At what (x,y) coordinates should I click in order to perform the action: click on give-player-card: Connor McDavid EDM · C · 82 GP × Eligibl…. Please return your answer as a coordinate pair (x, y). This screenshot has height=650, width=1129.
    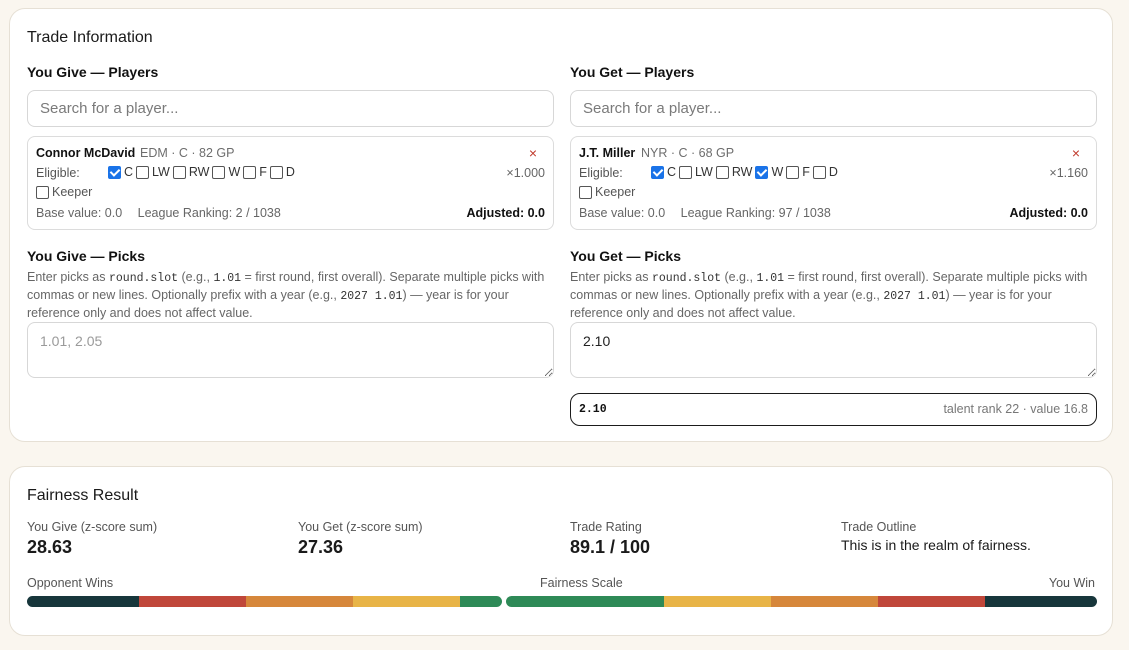
    Looking at the image, I should click on (290, 183).